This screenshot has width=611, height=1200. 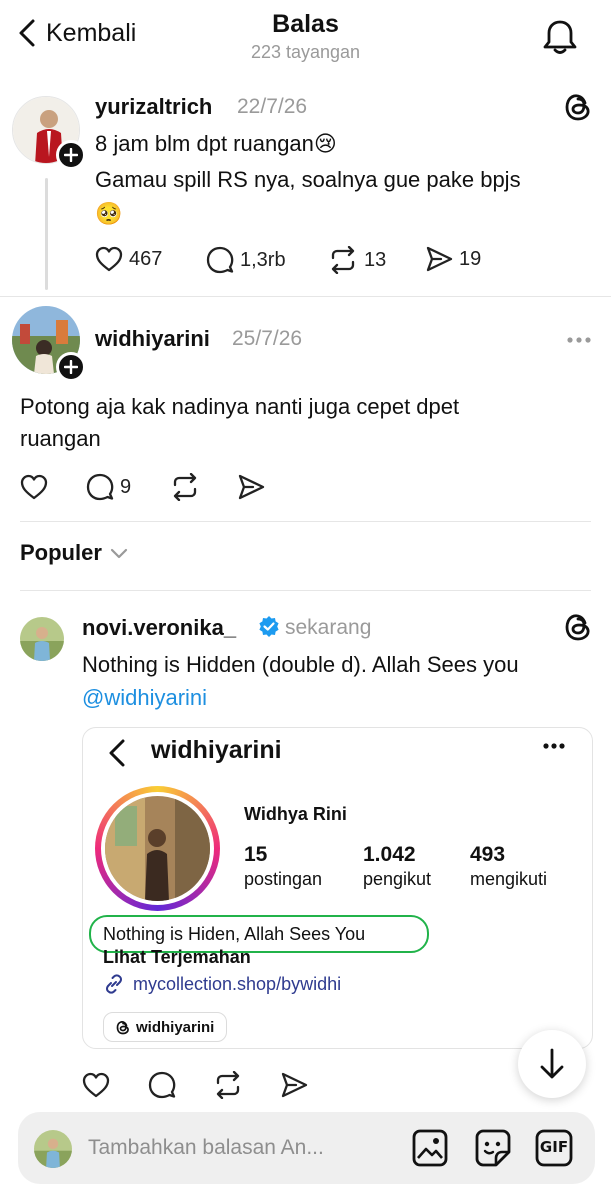 What do you see at coordinates (114, 984) in the screenshot?
I see `link-icon` at bounding box center [114, 984].